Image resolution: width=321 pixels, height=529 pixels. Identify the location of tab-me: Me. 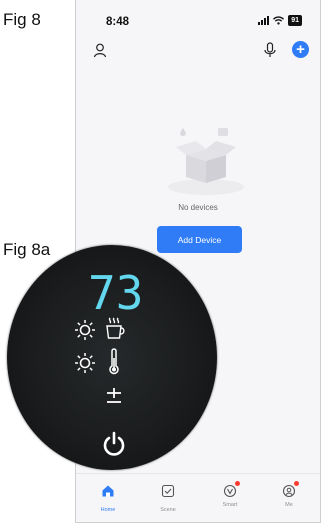
(289, 494).